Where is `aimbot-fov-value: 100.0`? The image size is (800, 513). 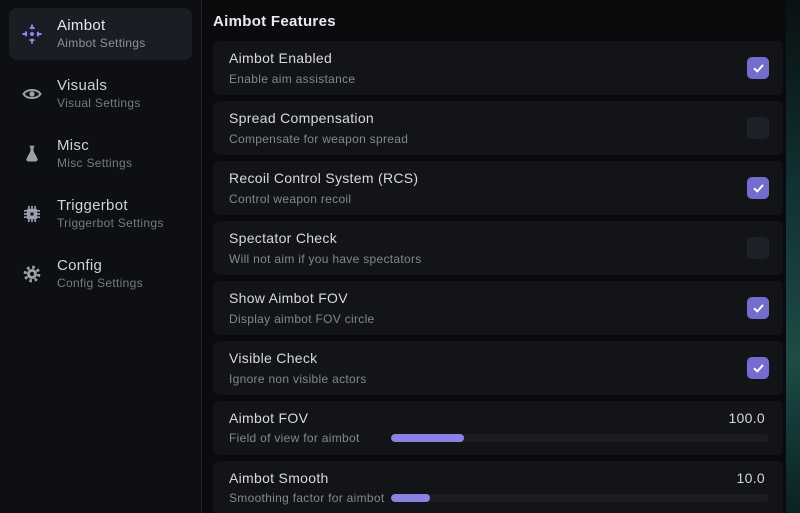
aimbot-fov-value: 100.0 is located at coordinates (746, 418).